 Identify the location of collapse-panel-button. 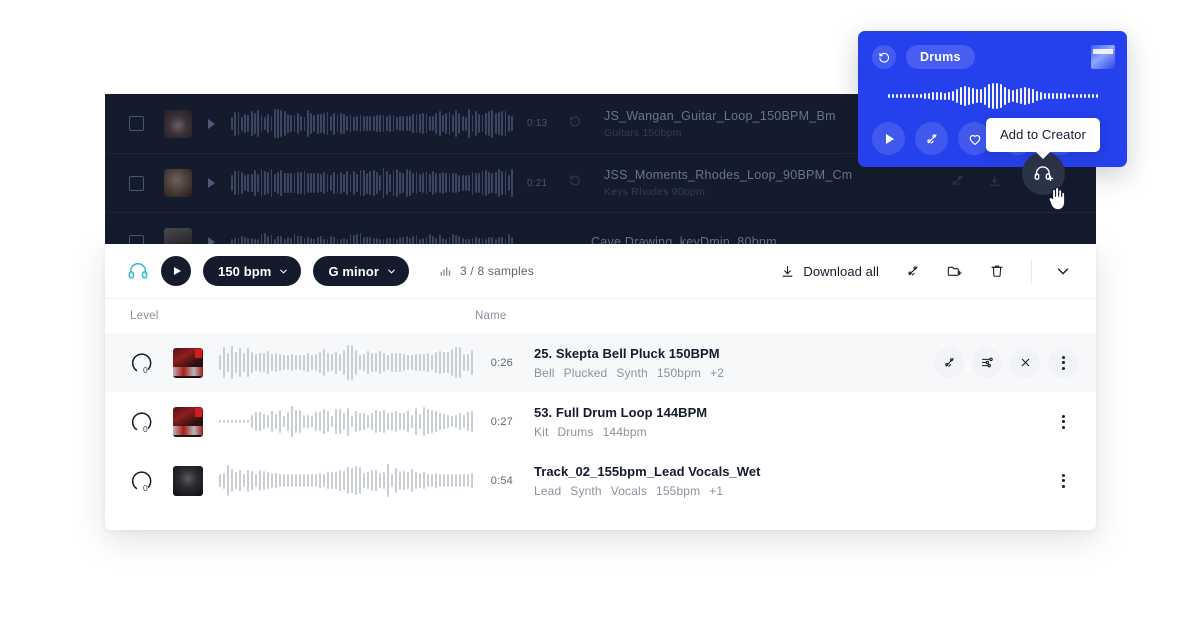
(1063, 271).